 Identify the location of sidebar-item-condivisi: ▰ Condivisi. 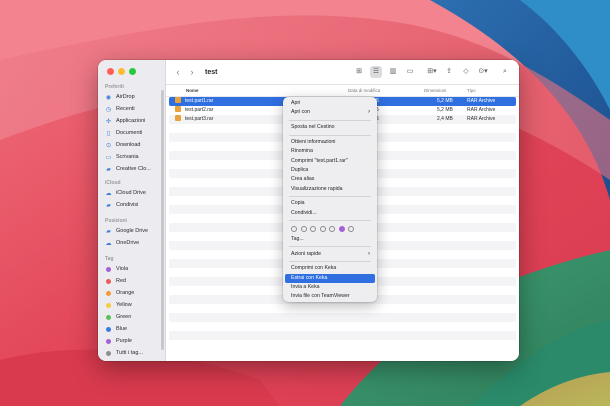
(134, 205).